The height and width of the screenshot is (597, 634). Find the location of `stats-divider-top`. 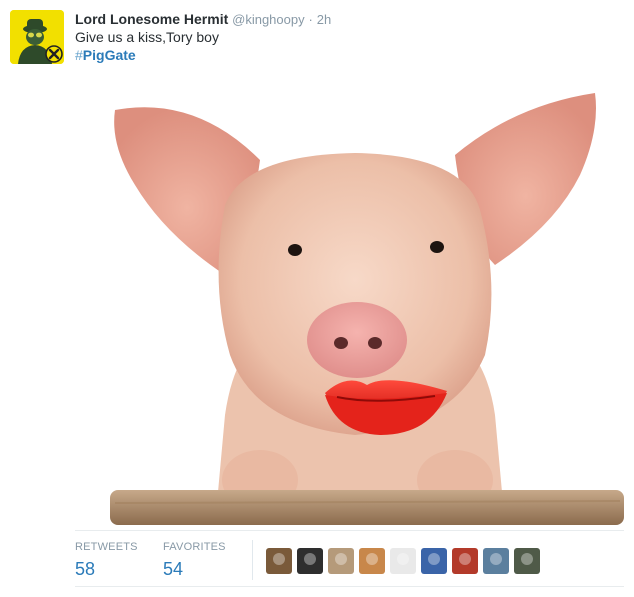

stats-divider-top is located at coordinates (349, 530).